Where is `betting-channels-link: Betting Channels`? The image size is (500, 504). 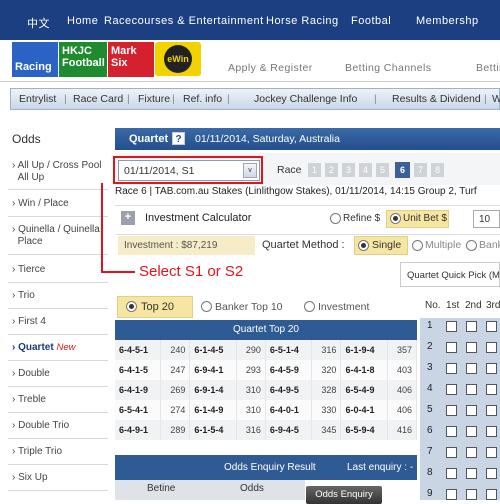
betting-channels-link: Betting Channels is located at coordinates (388, 68).